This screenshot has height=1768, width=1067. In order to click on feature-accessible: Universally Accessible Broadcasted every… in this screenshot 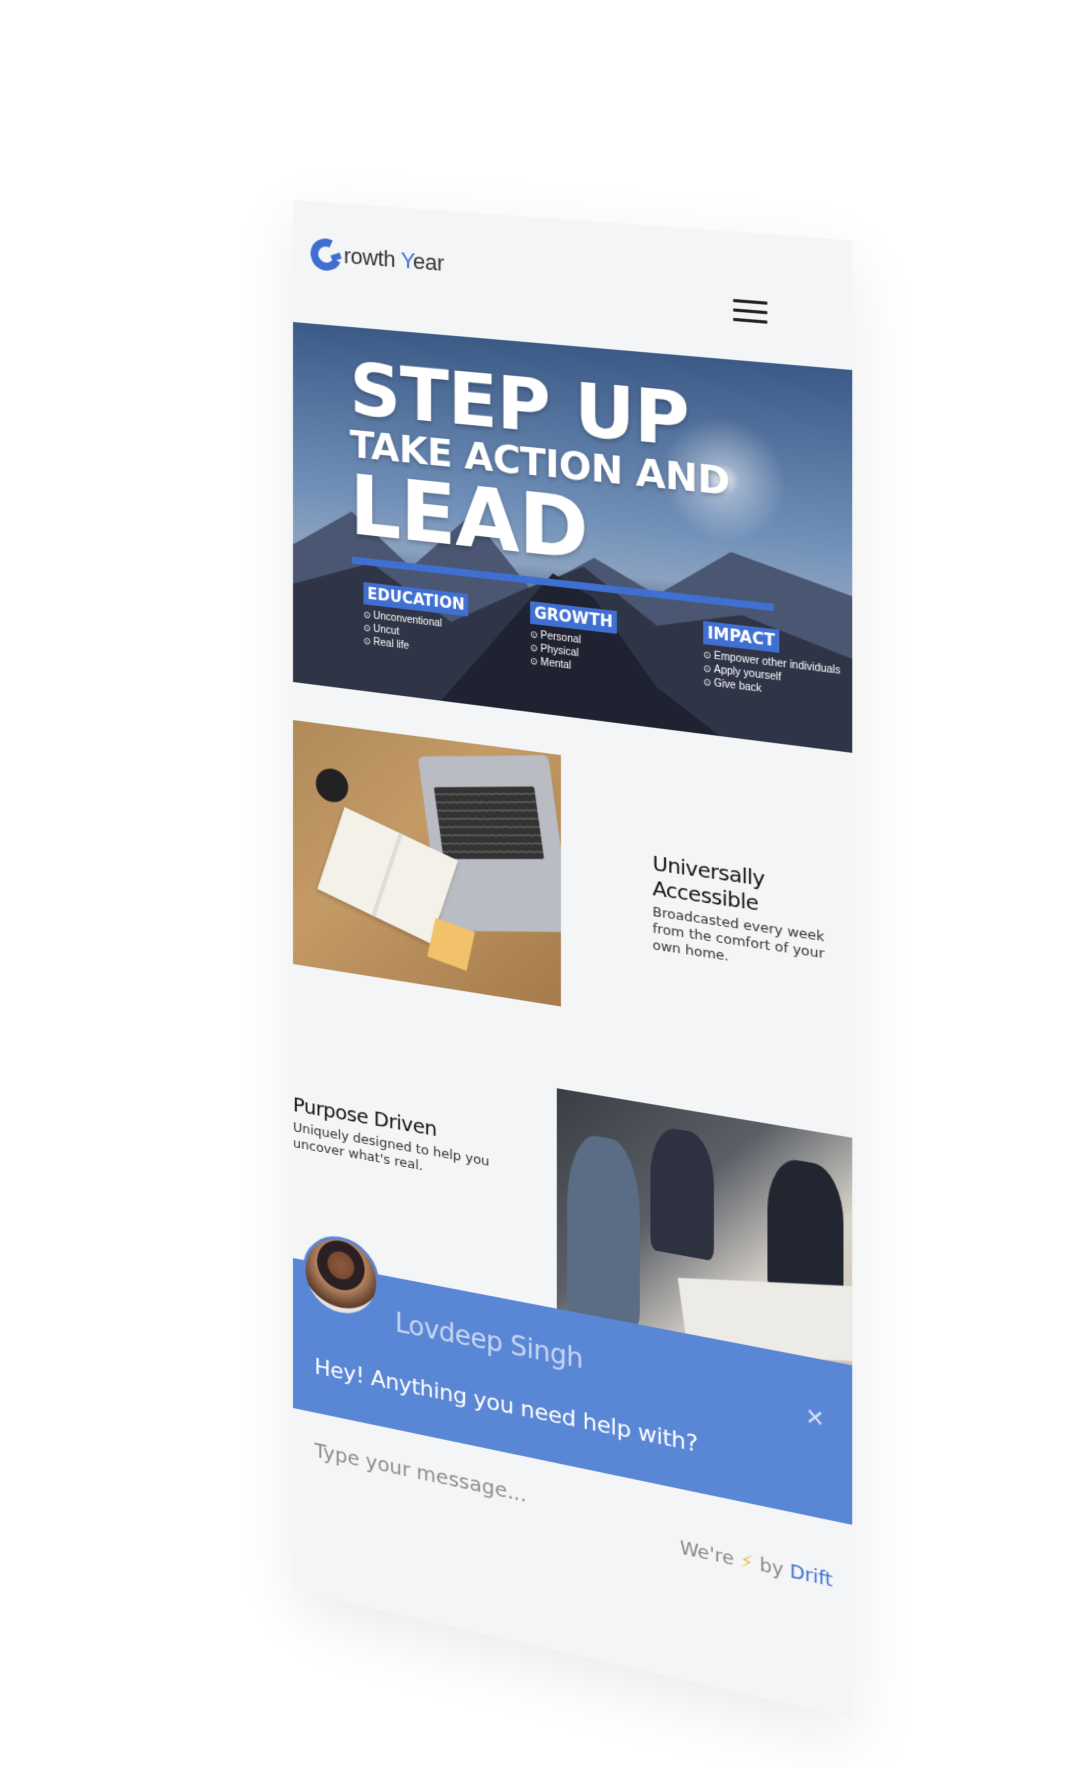, I will do `click(748, 916)`.